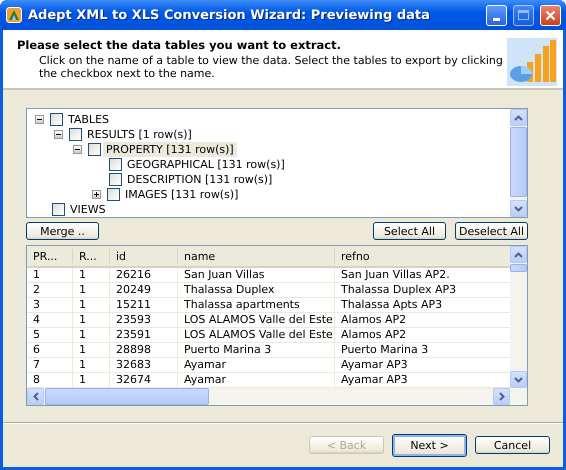 The width and height of the screenshot is (566, 470). What do you see at coordinates (144, 256) in the screenshot?
I see `column-header: id` at bounding box center [144, 256].